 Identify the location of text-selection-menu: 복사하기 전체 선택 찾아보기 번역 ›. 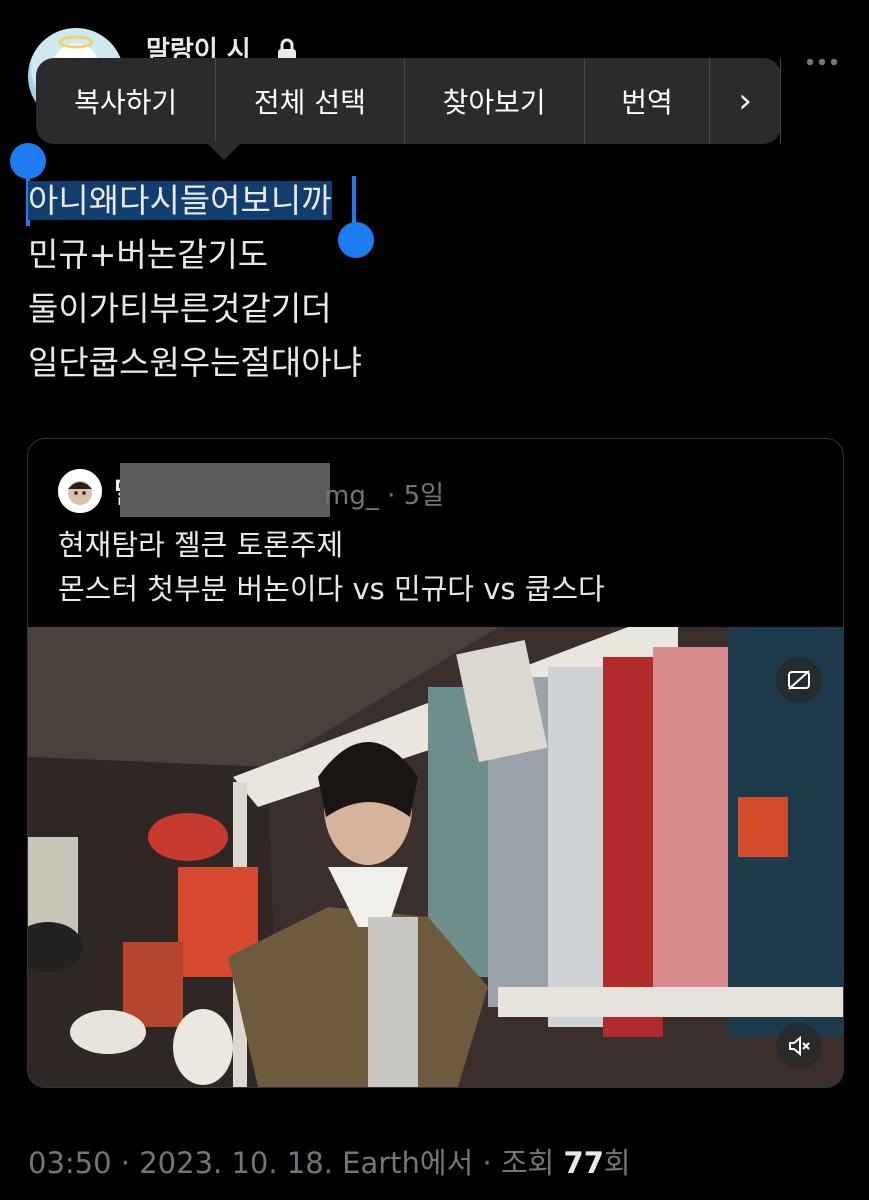
(408, 109).